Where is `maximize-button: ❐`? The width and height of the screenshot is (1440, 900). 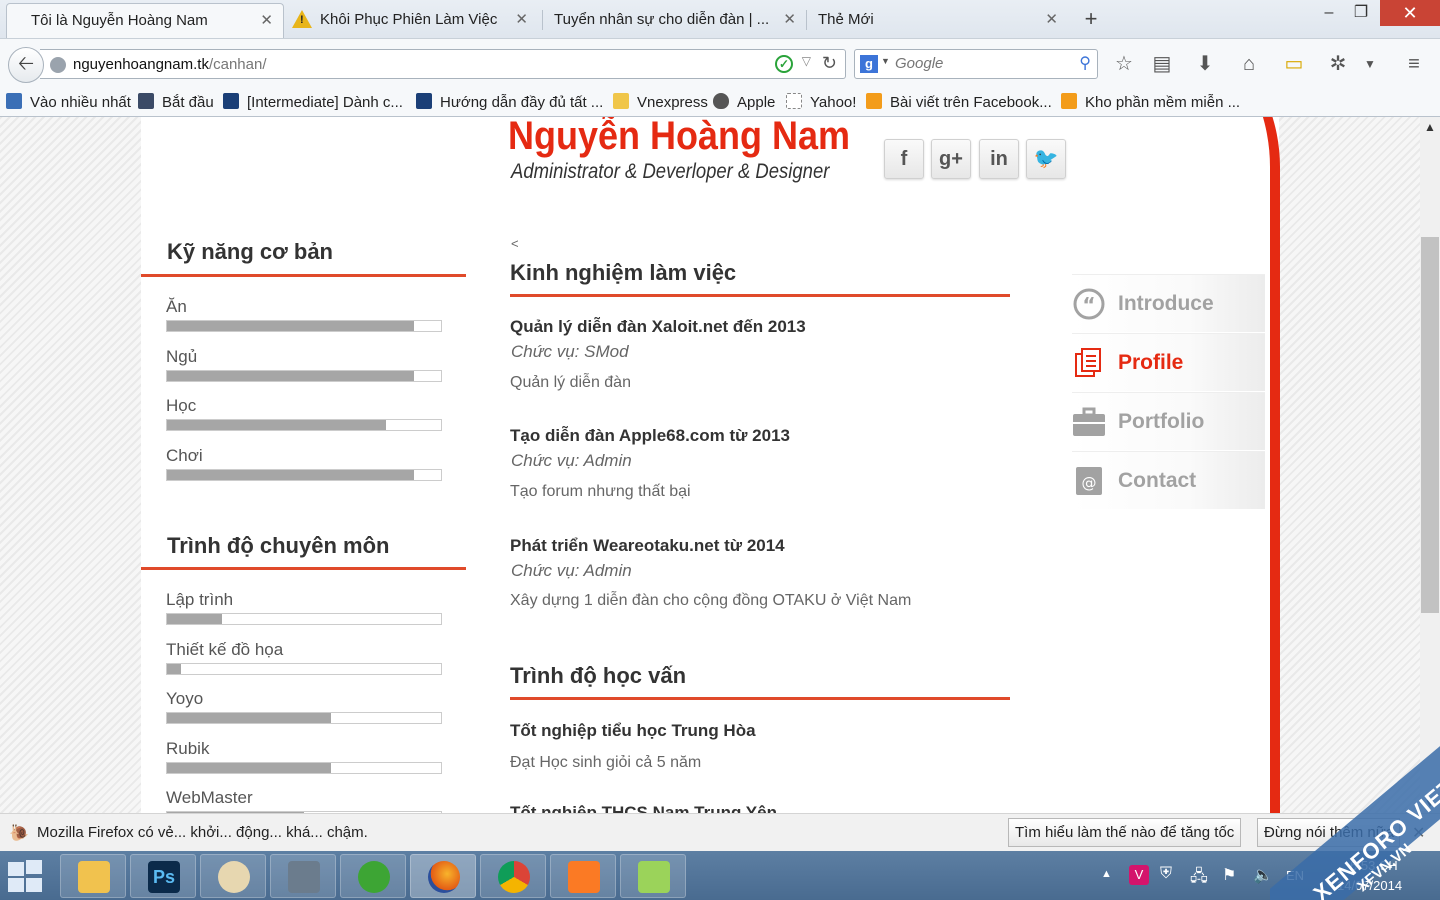 maximize-button: ❐ is located at coordinates (1361, 13).